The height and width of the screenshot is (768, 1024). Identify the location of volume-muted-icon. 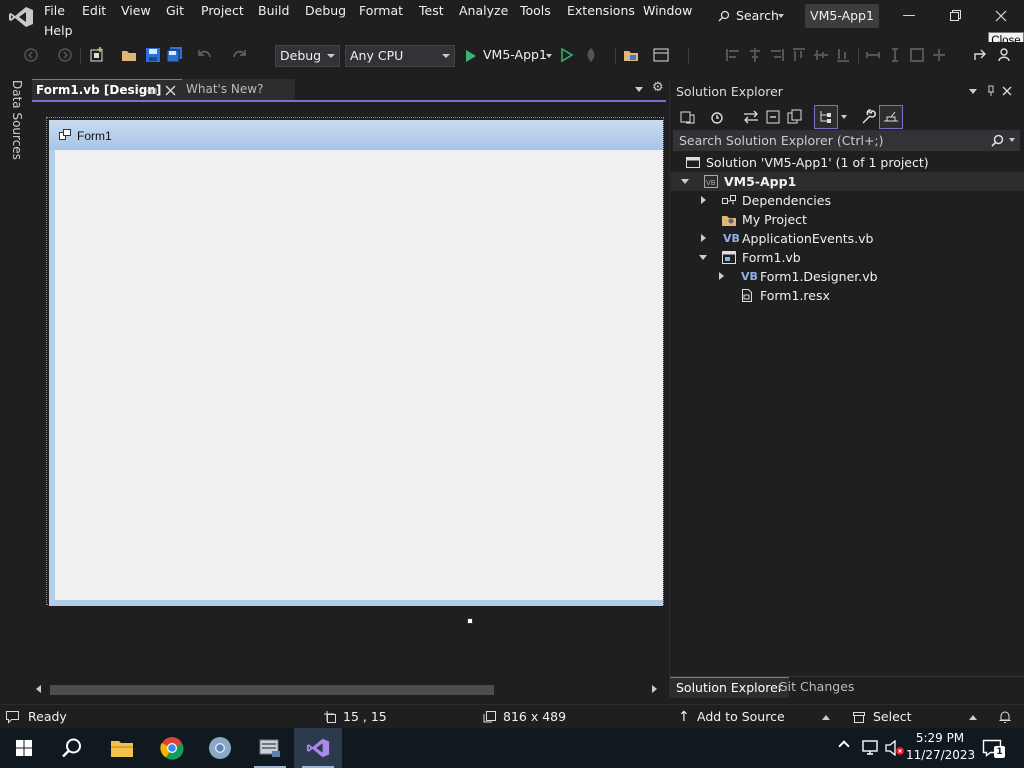
(895, 748).